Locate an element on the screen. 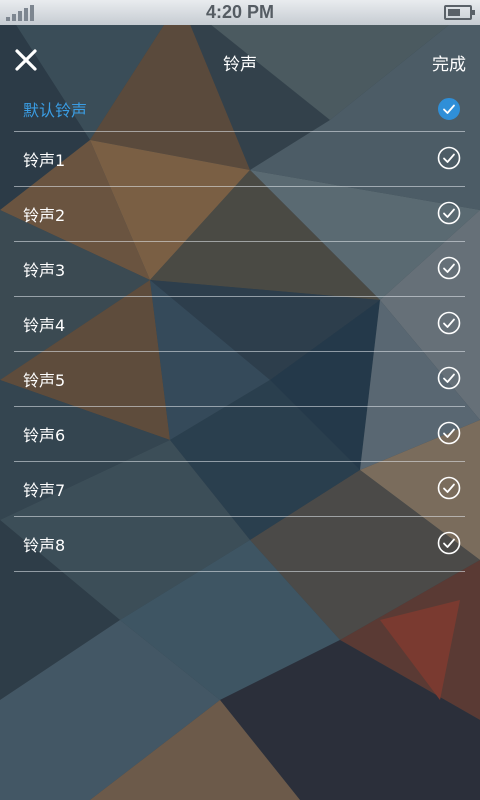 The width and height of the screenshot is (480, 800). page-title: 铃声 is located at coordinates (240, 65).